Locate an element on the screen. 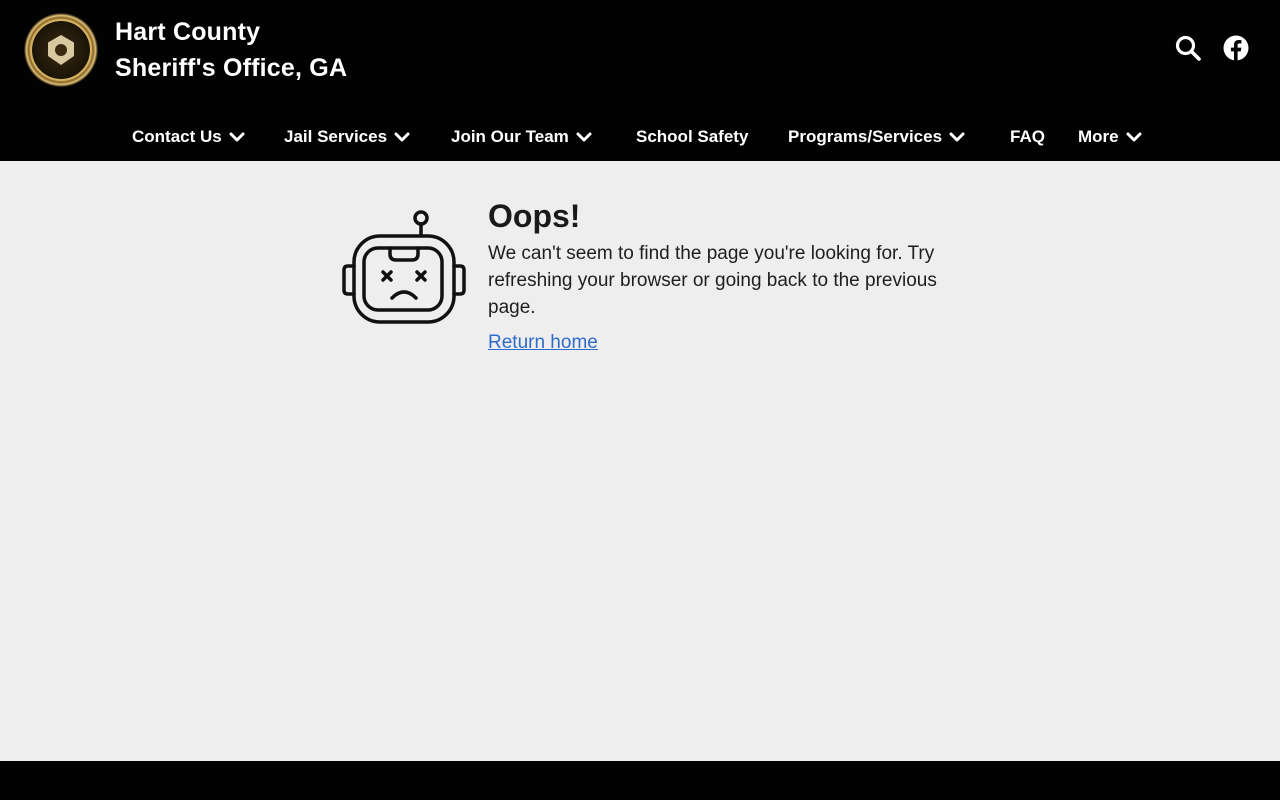 The width and height of the screenshot is (1280, 800). seal-center is located at coordinates (61, 50).